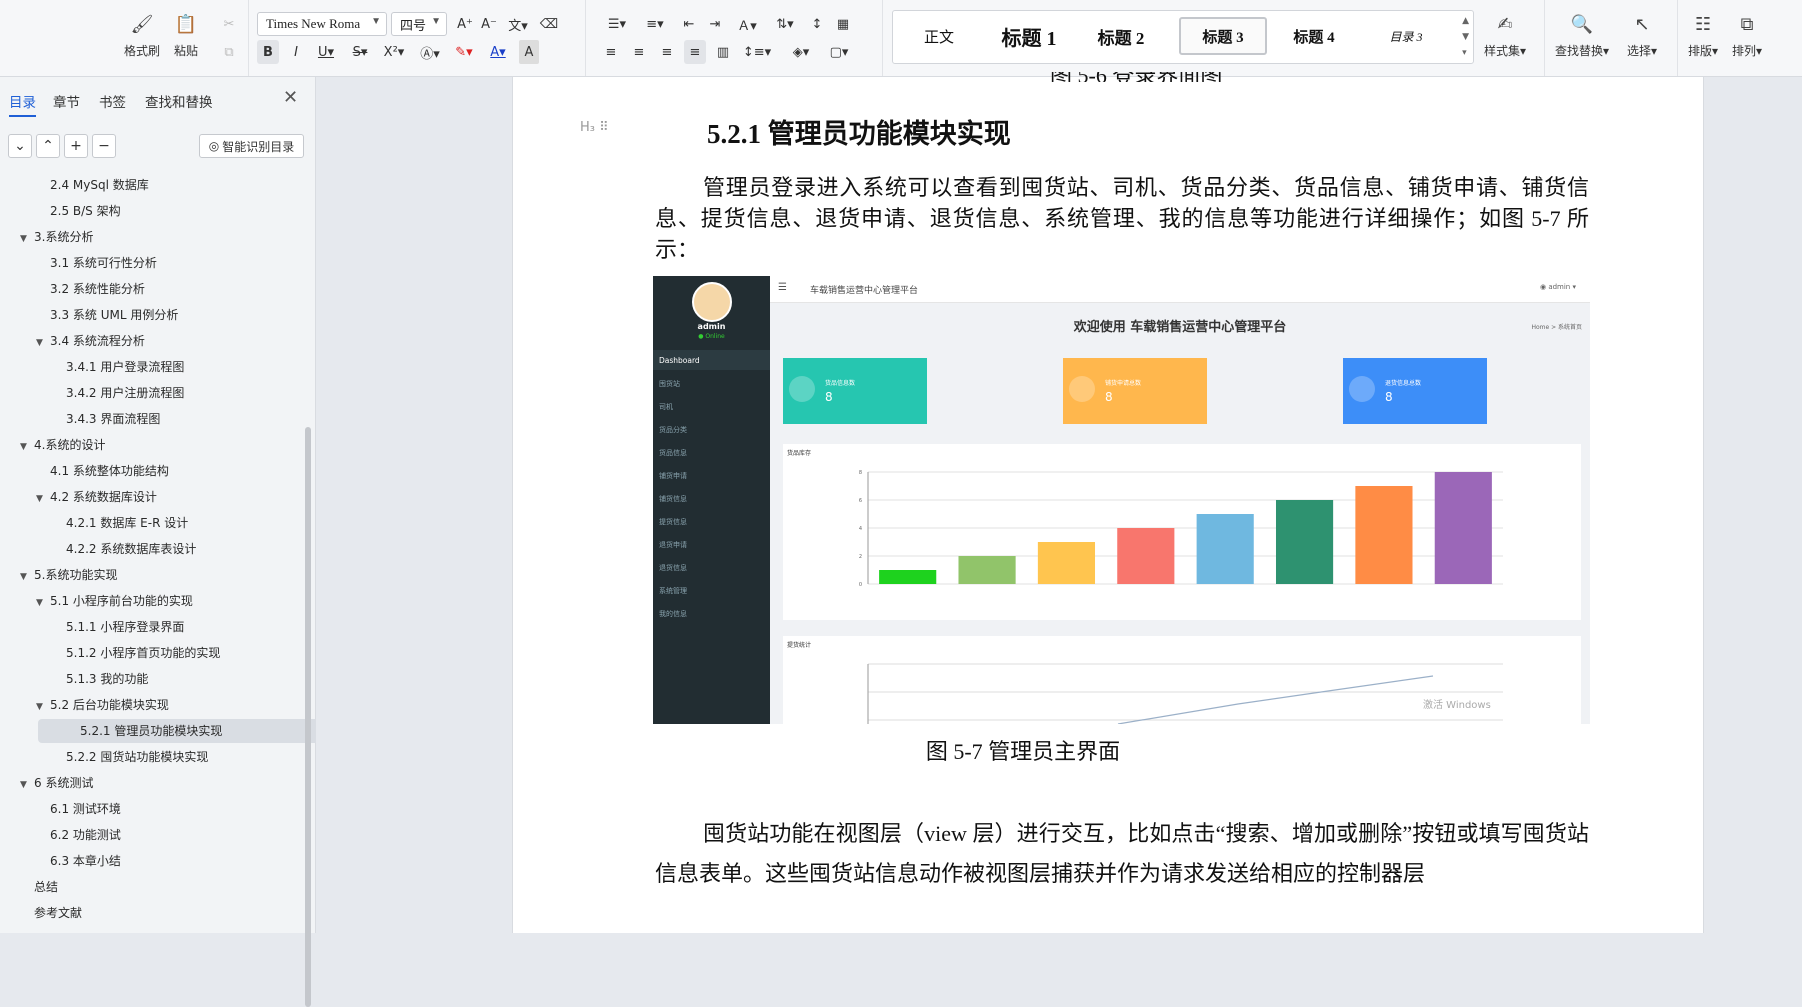 This screenshot has width=1802, height=1007. I want to click on toc-item: 2.4 MySql 数据库, so click(92, 185).